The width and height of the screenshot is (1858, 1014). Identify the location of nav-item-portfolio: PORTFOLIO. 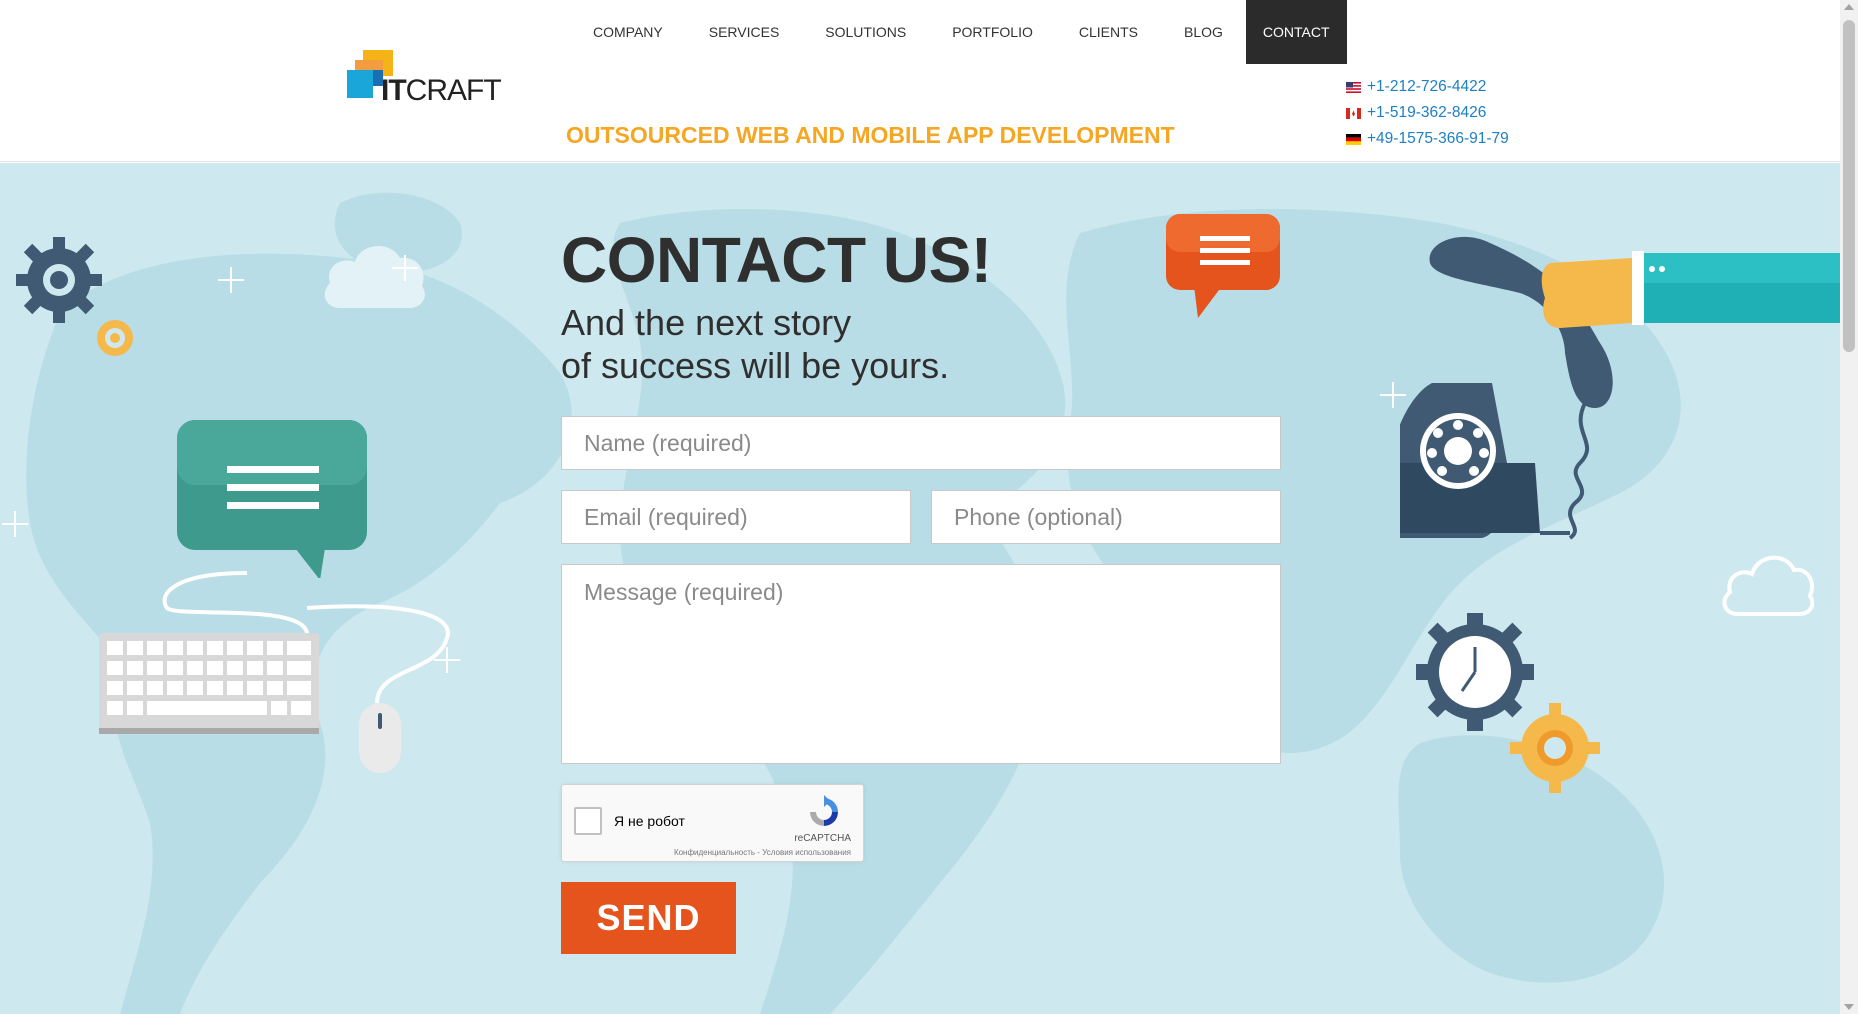
(992, 32).